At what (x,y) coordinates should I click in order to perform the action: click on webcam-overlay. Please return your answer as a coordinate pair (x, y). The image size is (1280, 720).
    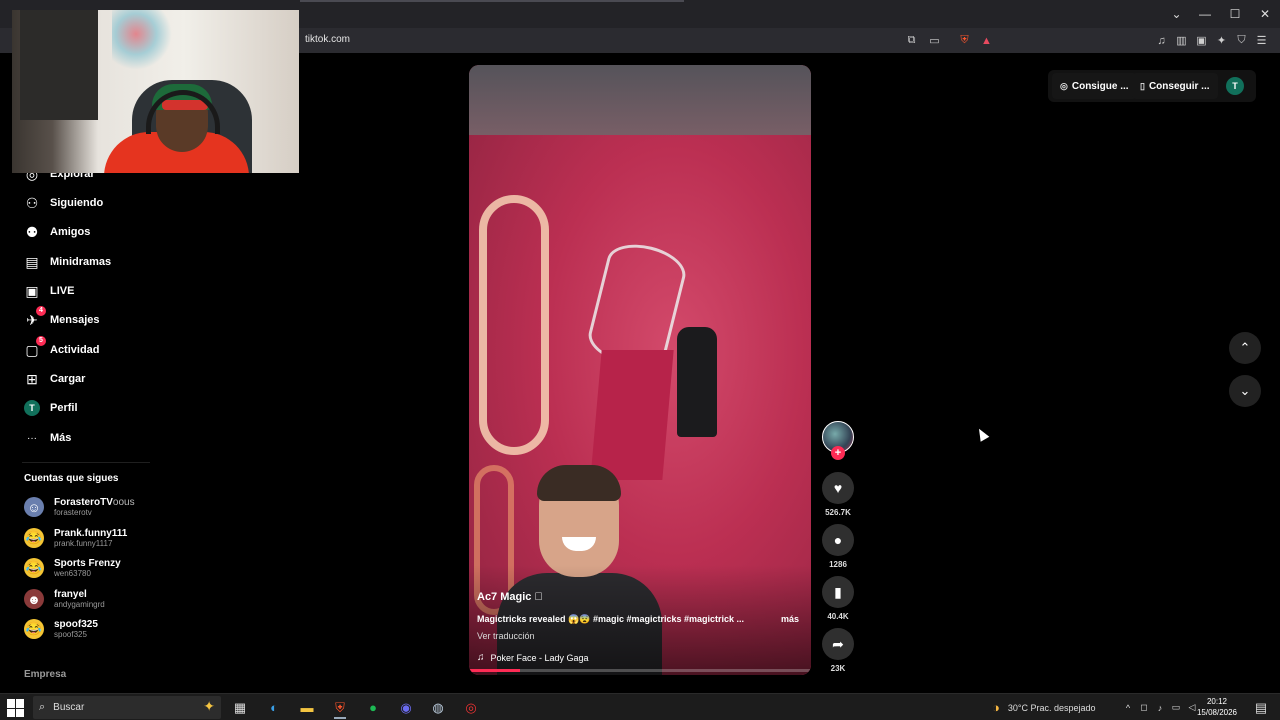
    Looking at the image, I should click on (155, 91).